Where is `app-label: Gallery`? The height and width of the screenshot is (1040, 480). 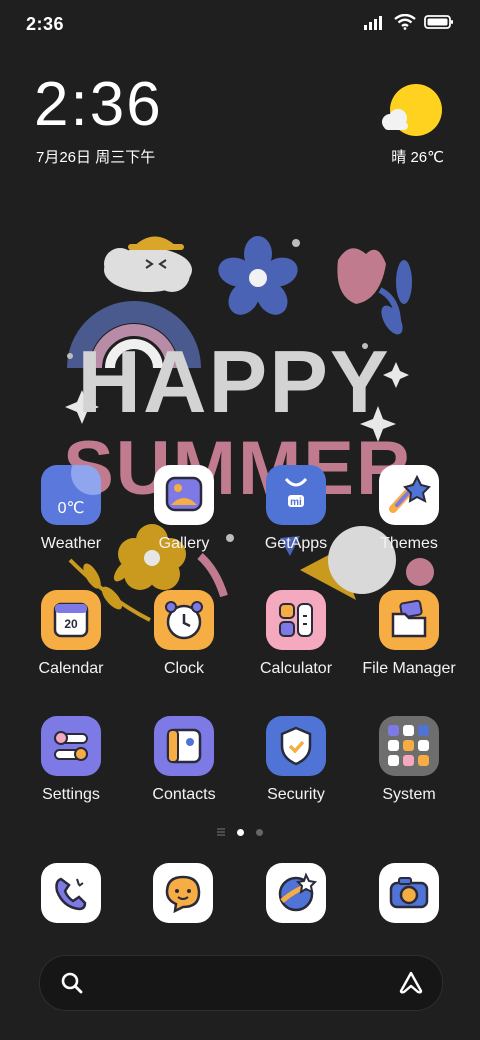
app-label: Gallery is located at coordinates (184, 543).